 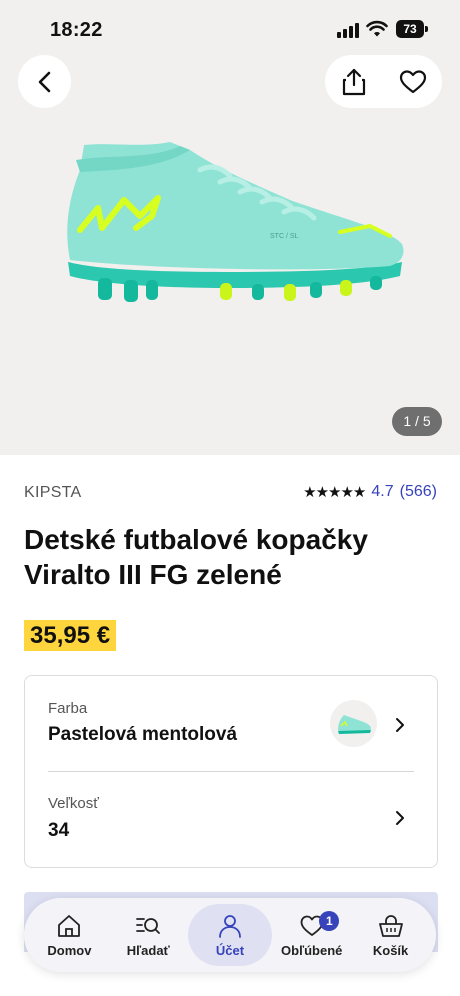 What do you see at coordinates (383, 81) in the screenshot?
I see `header-actions` at bounding box center [383, 81].